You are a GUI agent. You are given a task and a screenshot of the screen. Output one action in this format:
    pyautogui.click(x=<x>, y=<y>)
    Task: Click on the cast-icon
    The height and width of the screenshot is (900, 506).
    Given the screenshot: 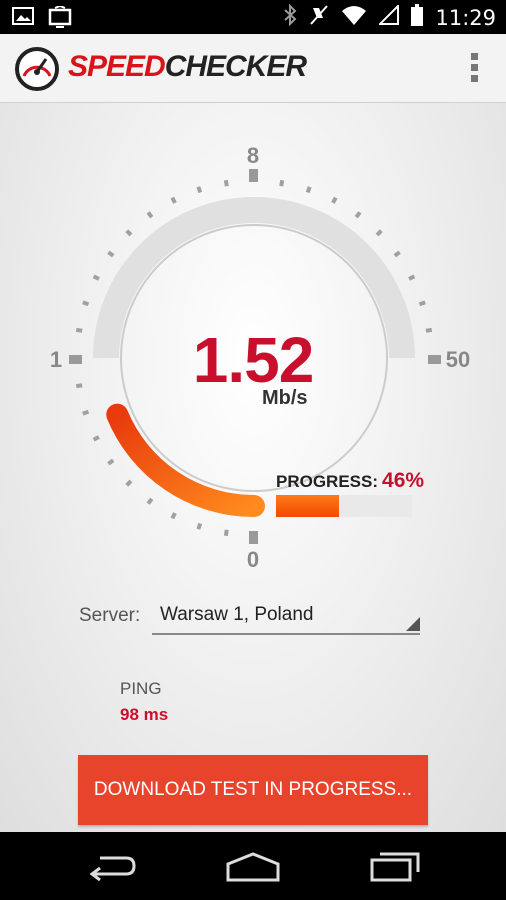 What is the action you would take?
    pyautogui.click(x=60, y=19)
    